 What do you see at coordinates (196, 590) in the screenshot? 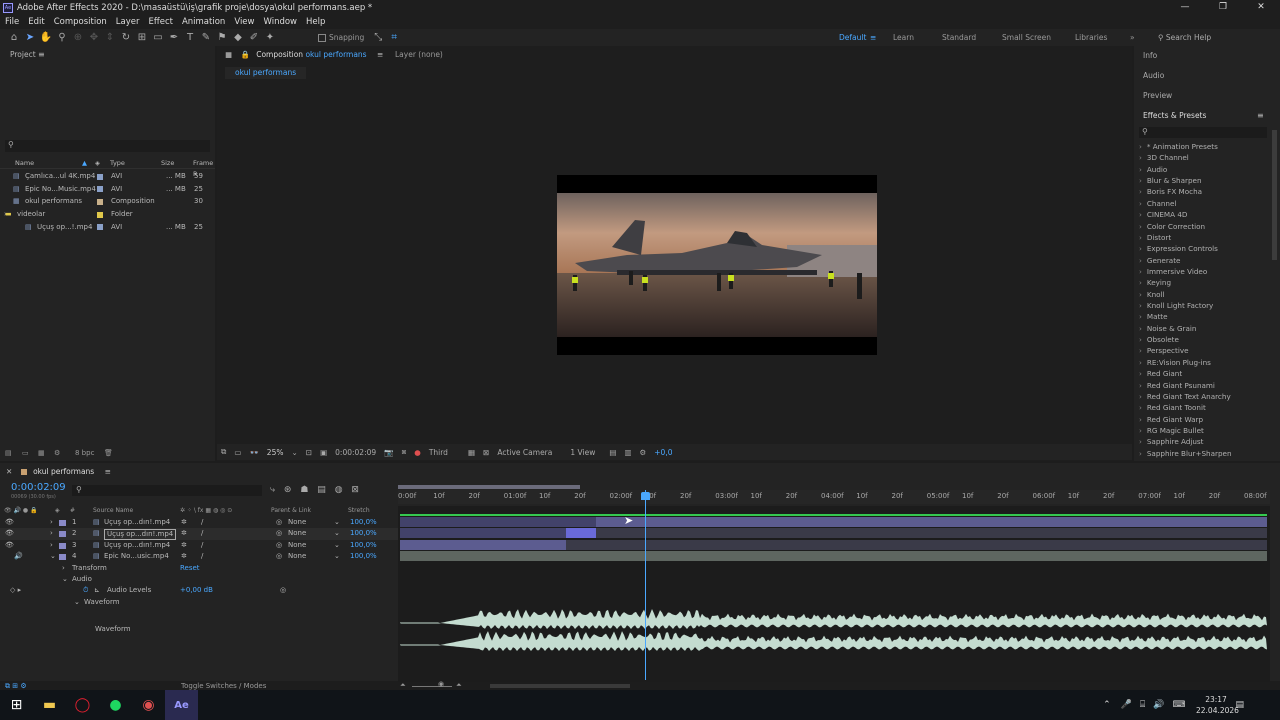
I see `audio-levels-value: +0,00 dB` at bounding box center [196, 590].